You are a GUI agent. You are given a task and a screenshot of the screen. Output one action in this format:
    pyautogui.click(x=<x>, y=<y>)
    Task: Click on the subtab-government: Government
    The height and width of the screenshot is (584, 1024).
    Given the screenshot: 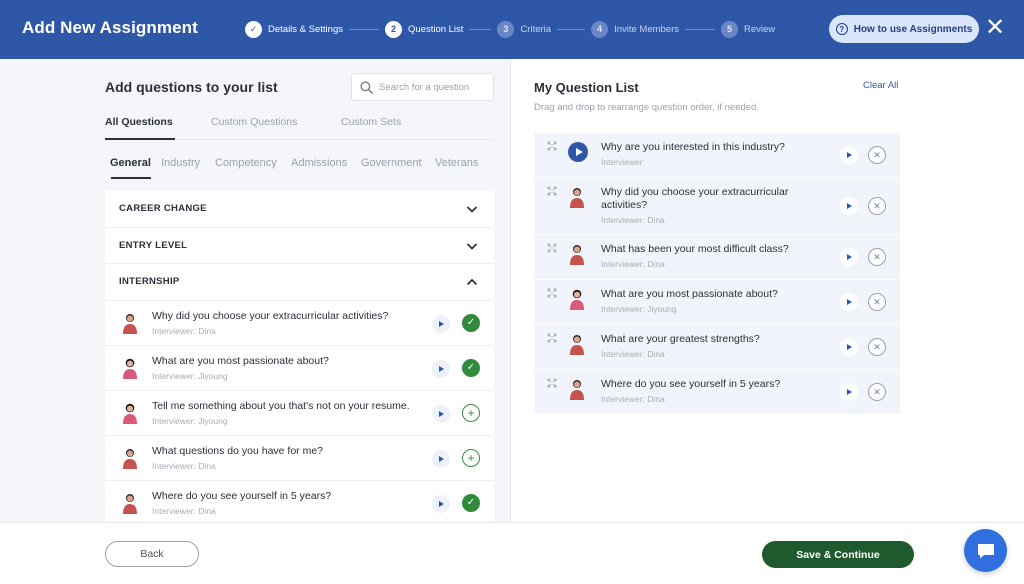 What is the action you would take?
    pyautogui.click(x=391, y=163)
    